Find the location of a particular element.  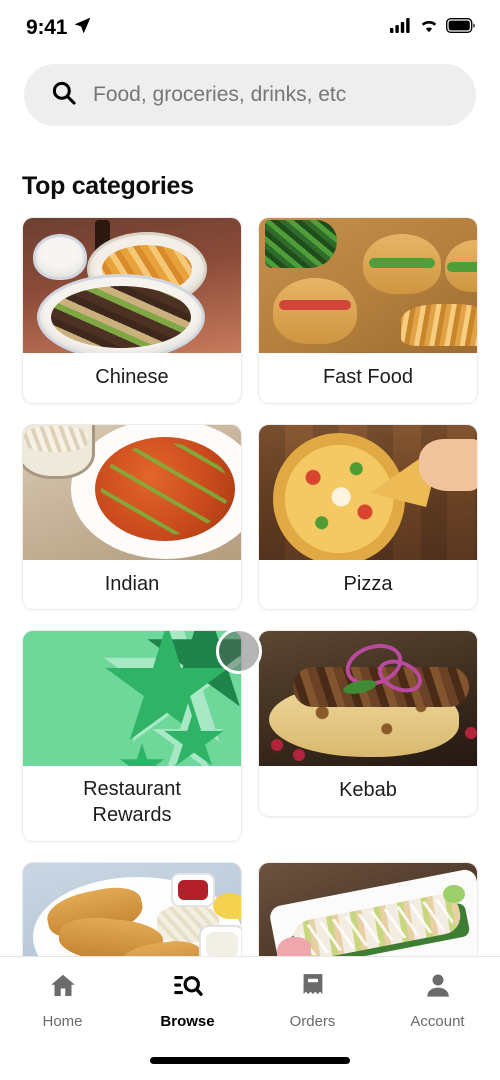

tab-home: Home is located at coordinates (62, 1000).